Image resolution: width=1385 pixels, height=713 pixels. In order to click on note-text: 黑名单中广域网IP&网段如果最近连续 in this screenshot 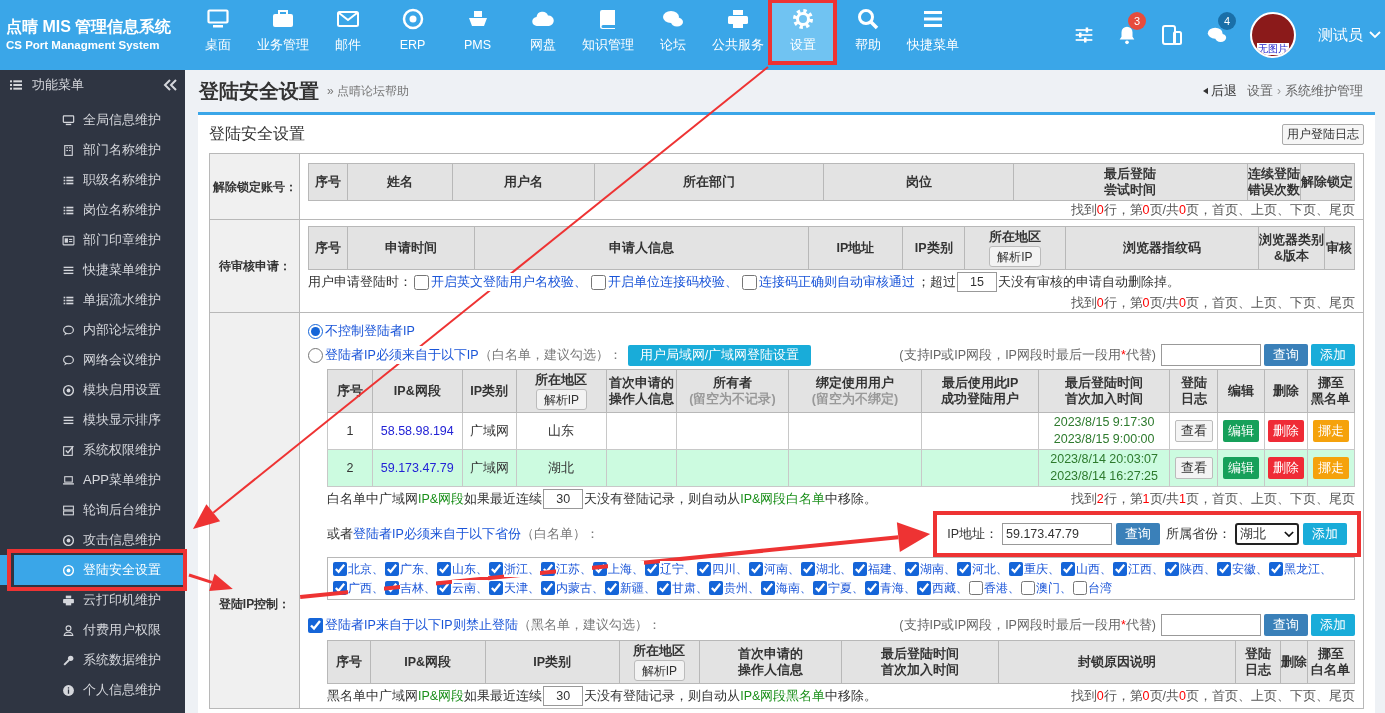, I will do `click(435, 696)`.